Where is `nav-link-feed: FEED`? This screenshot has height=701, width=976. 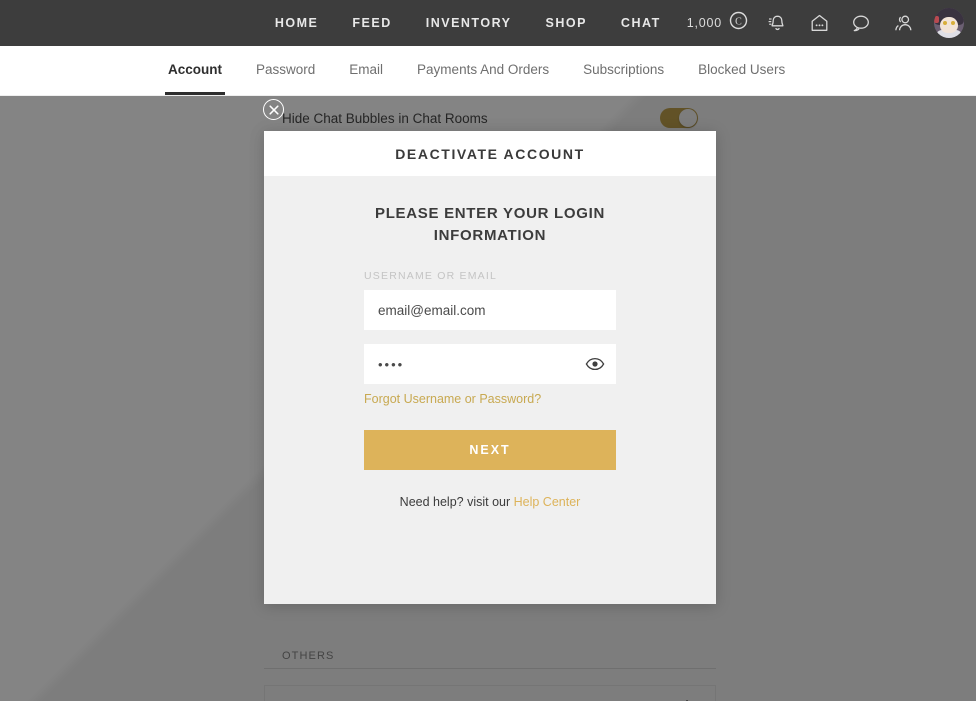 nav-link-feed: FEED is located at coordinates (371, 23).